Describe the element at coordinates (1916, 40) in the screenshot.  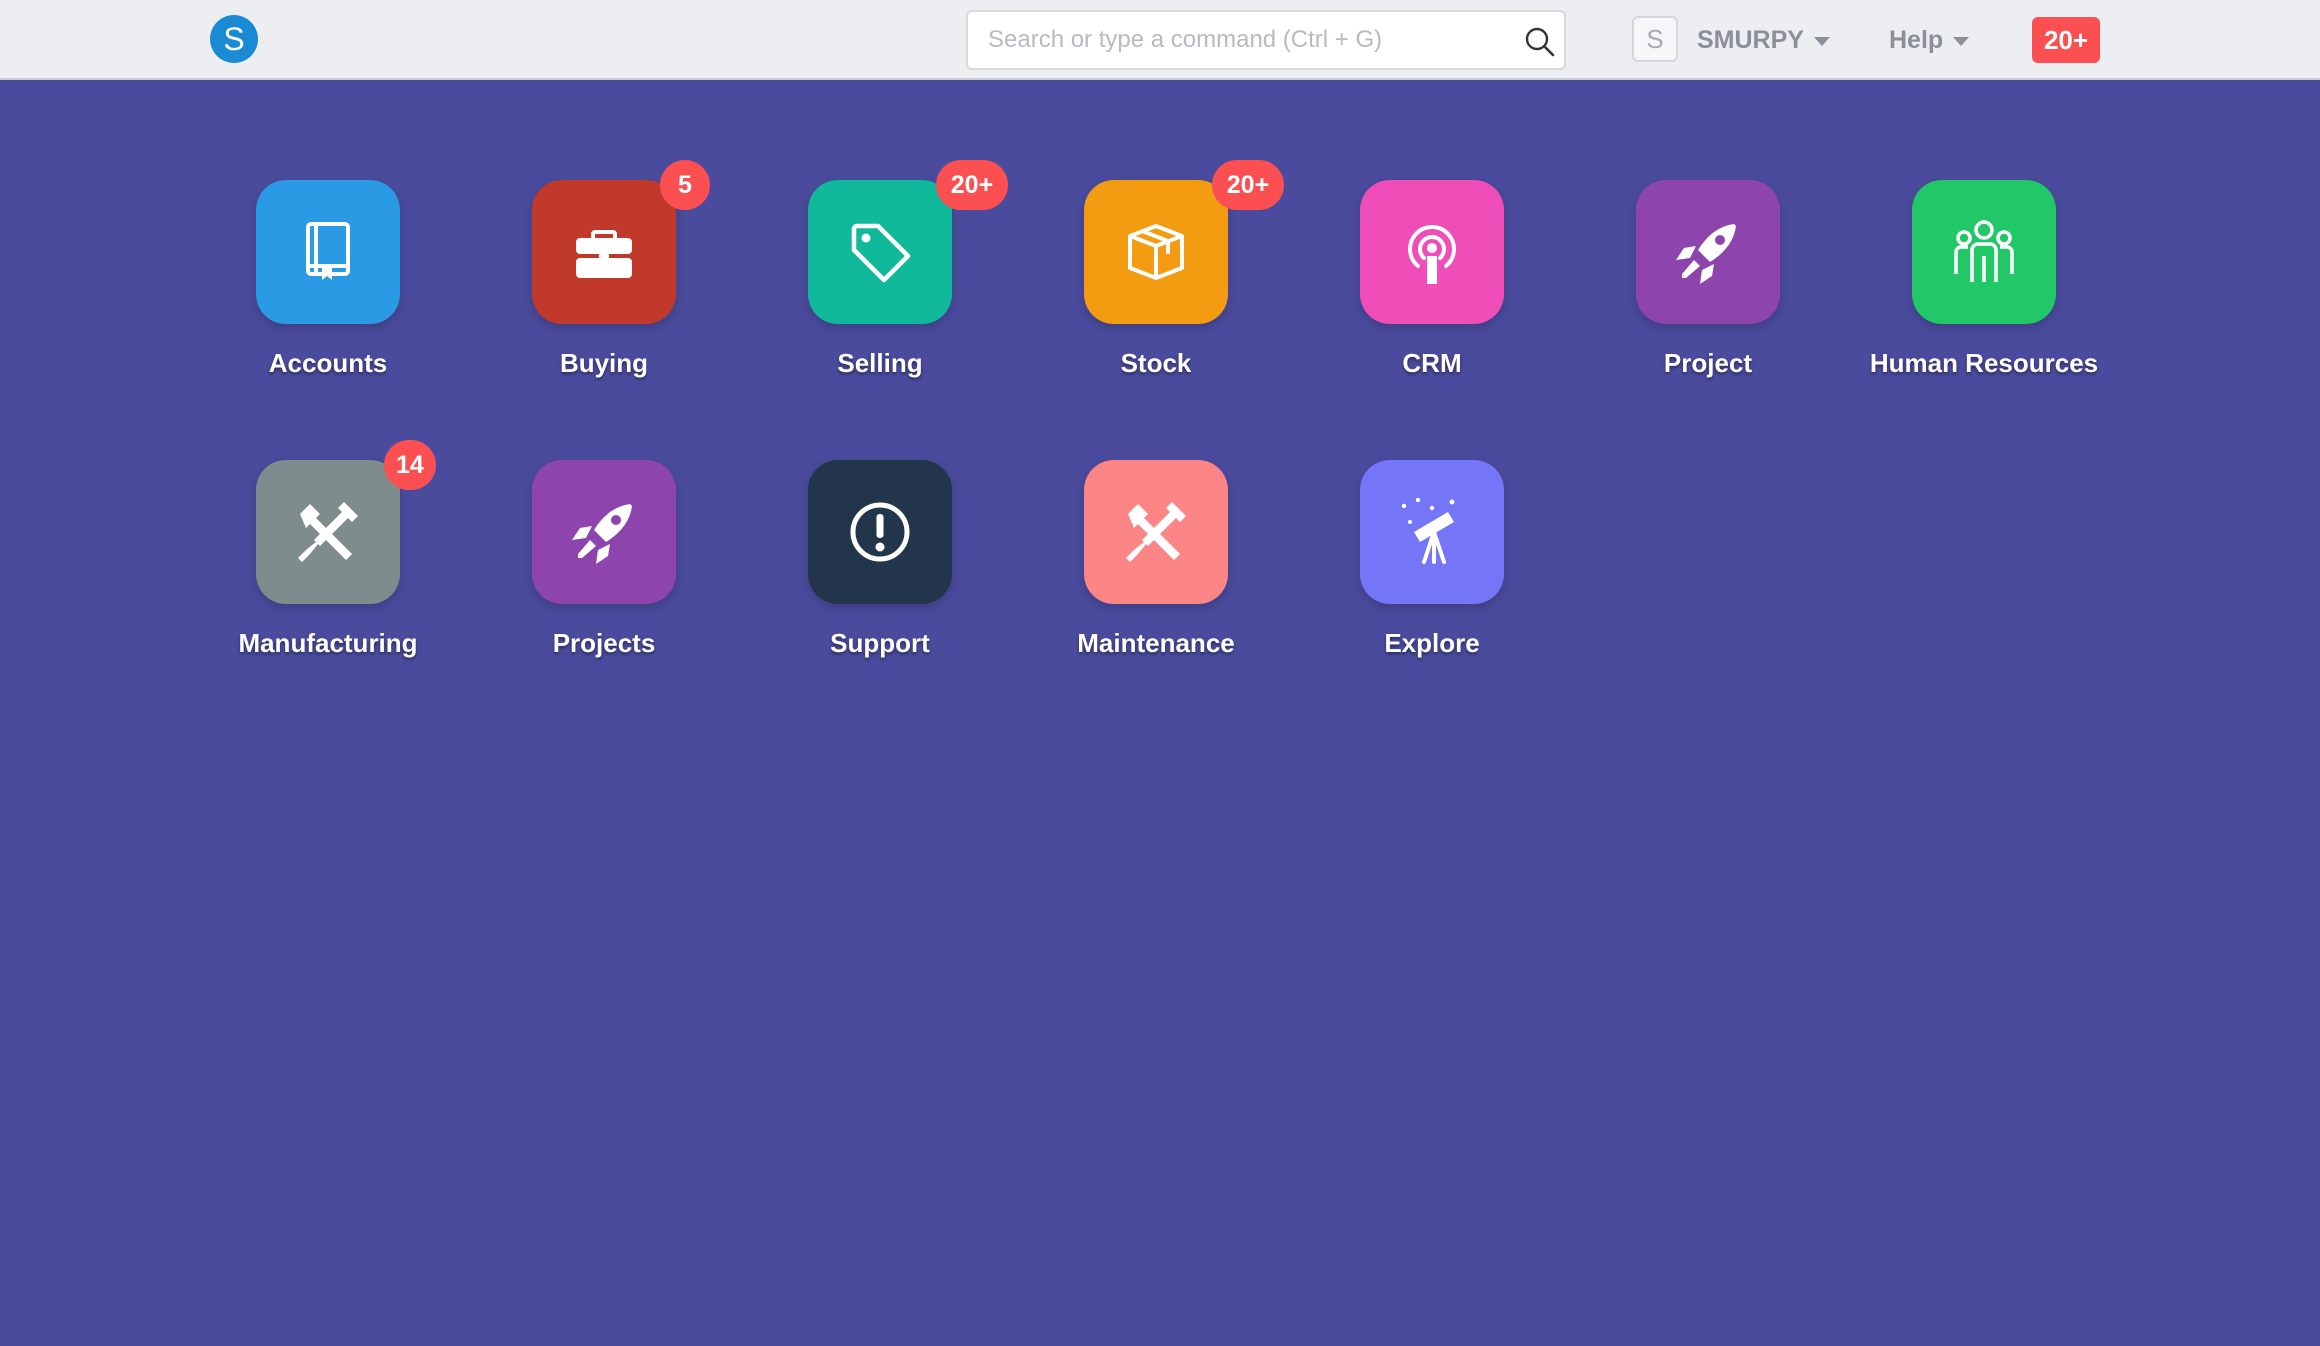
I see `help-label: Help` at that location.